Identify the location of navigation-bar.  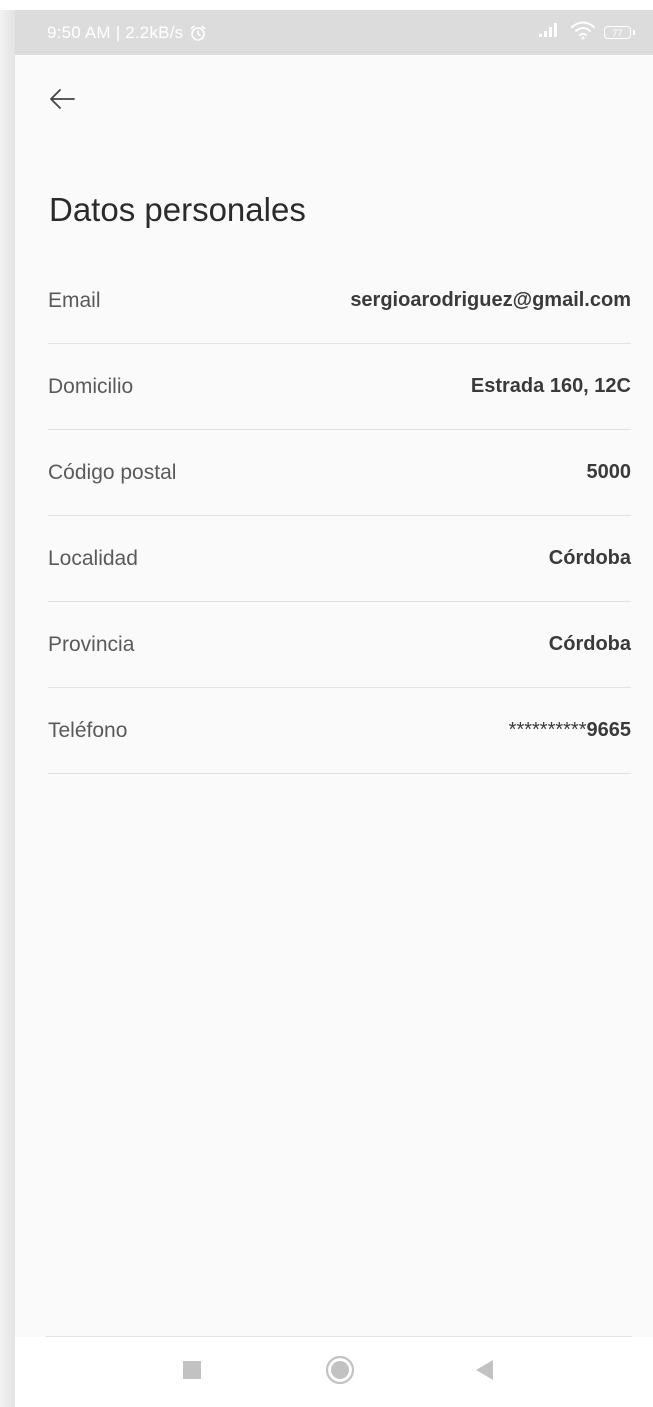
(334, 1372).